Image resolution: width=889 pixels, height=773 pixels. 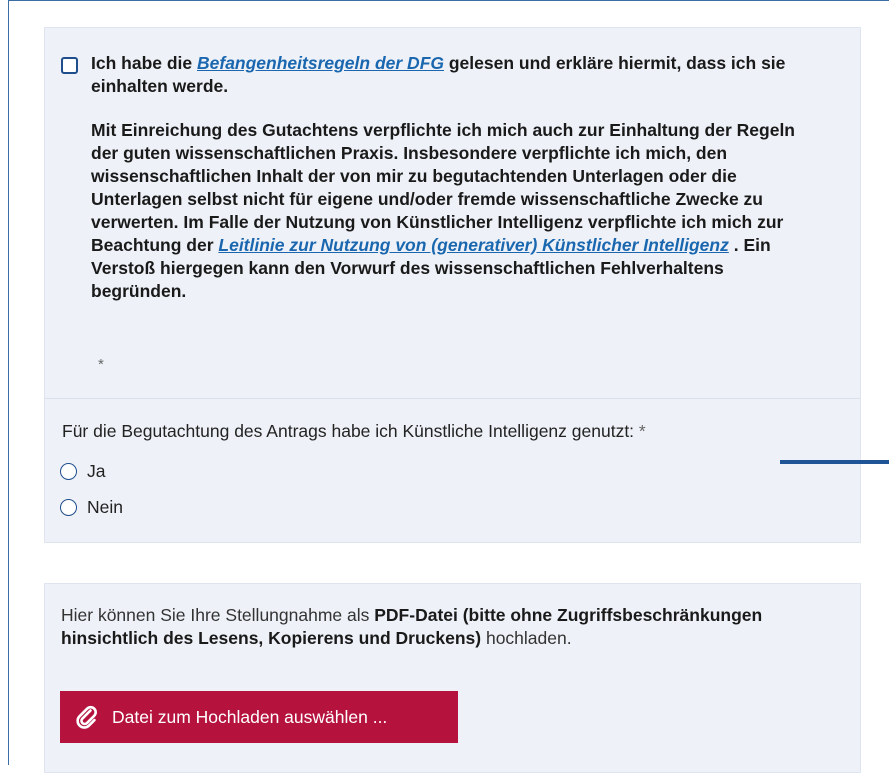 I want to click on paperclip-icon, so click(x=87, y=717).